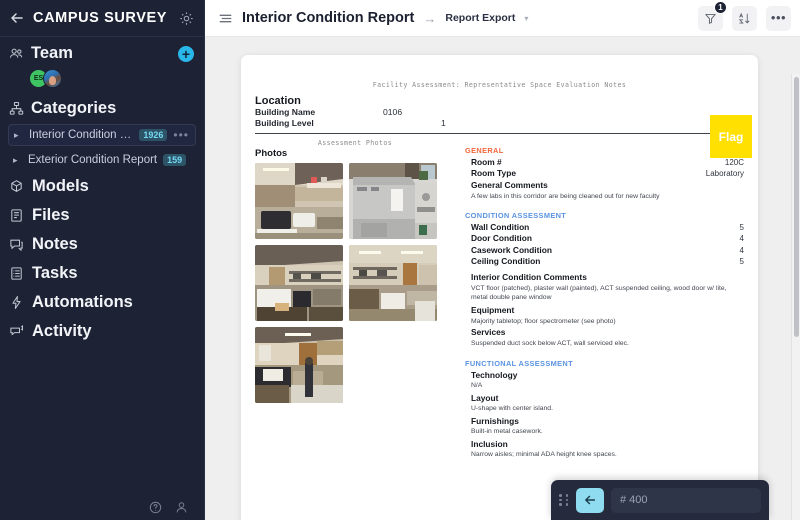 The image size is (800, 520). I want to click on field-key: Room #, so click(486, 162).